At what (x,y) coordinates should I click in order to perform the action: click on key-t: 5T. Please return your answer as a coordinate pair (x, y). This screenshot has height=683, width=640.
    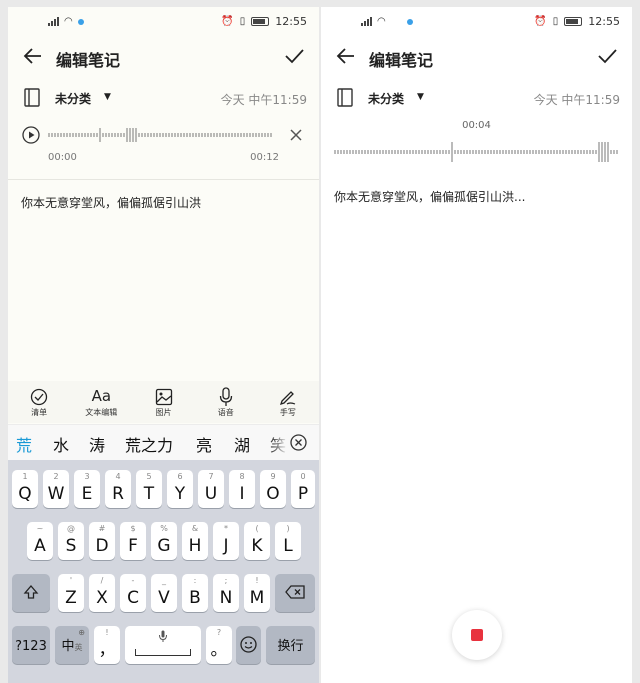
    Looking at the image, I should click on (149, 489).